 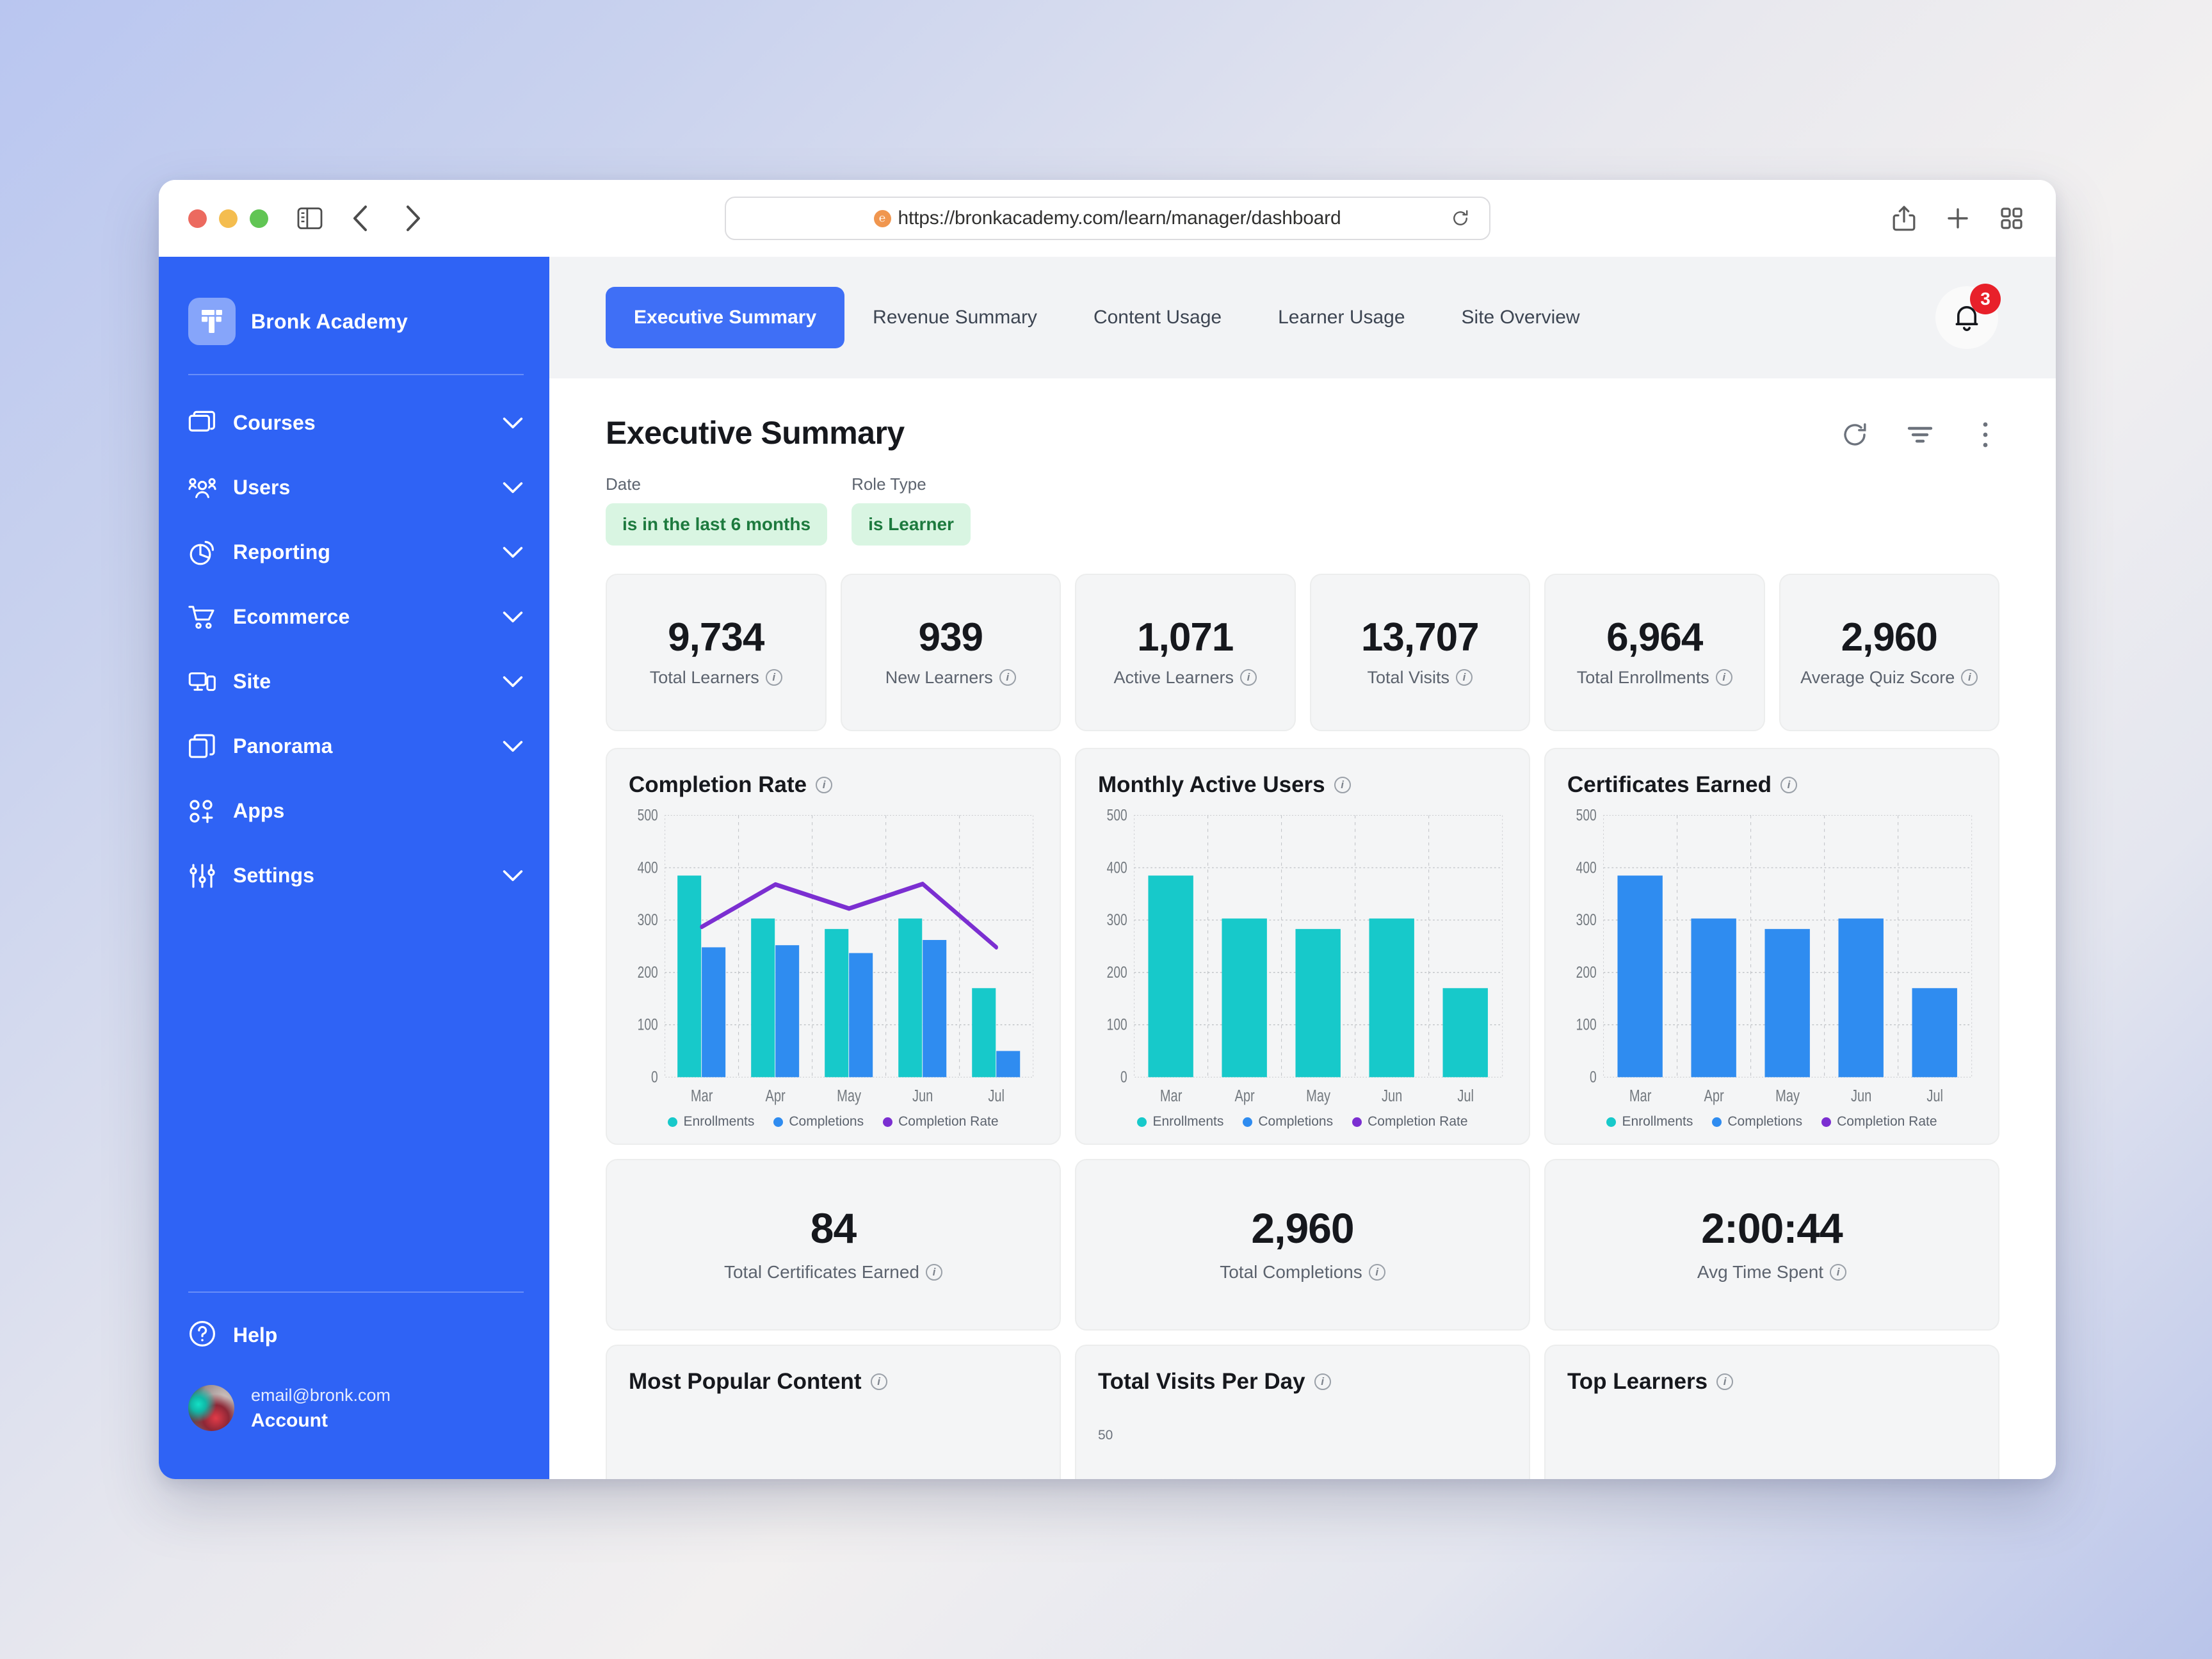 I want to click on filter-value-chip: is Learner, so click(x=911, y=524).